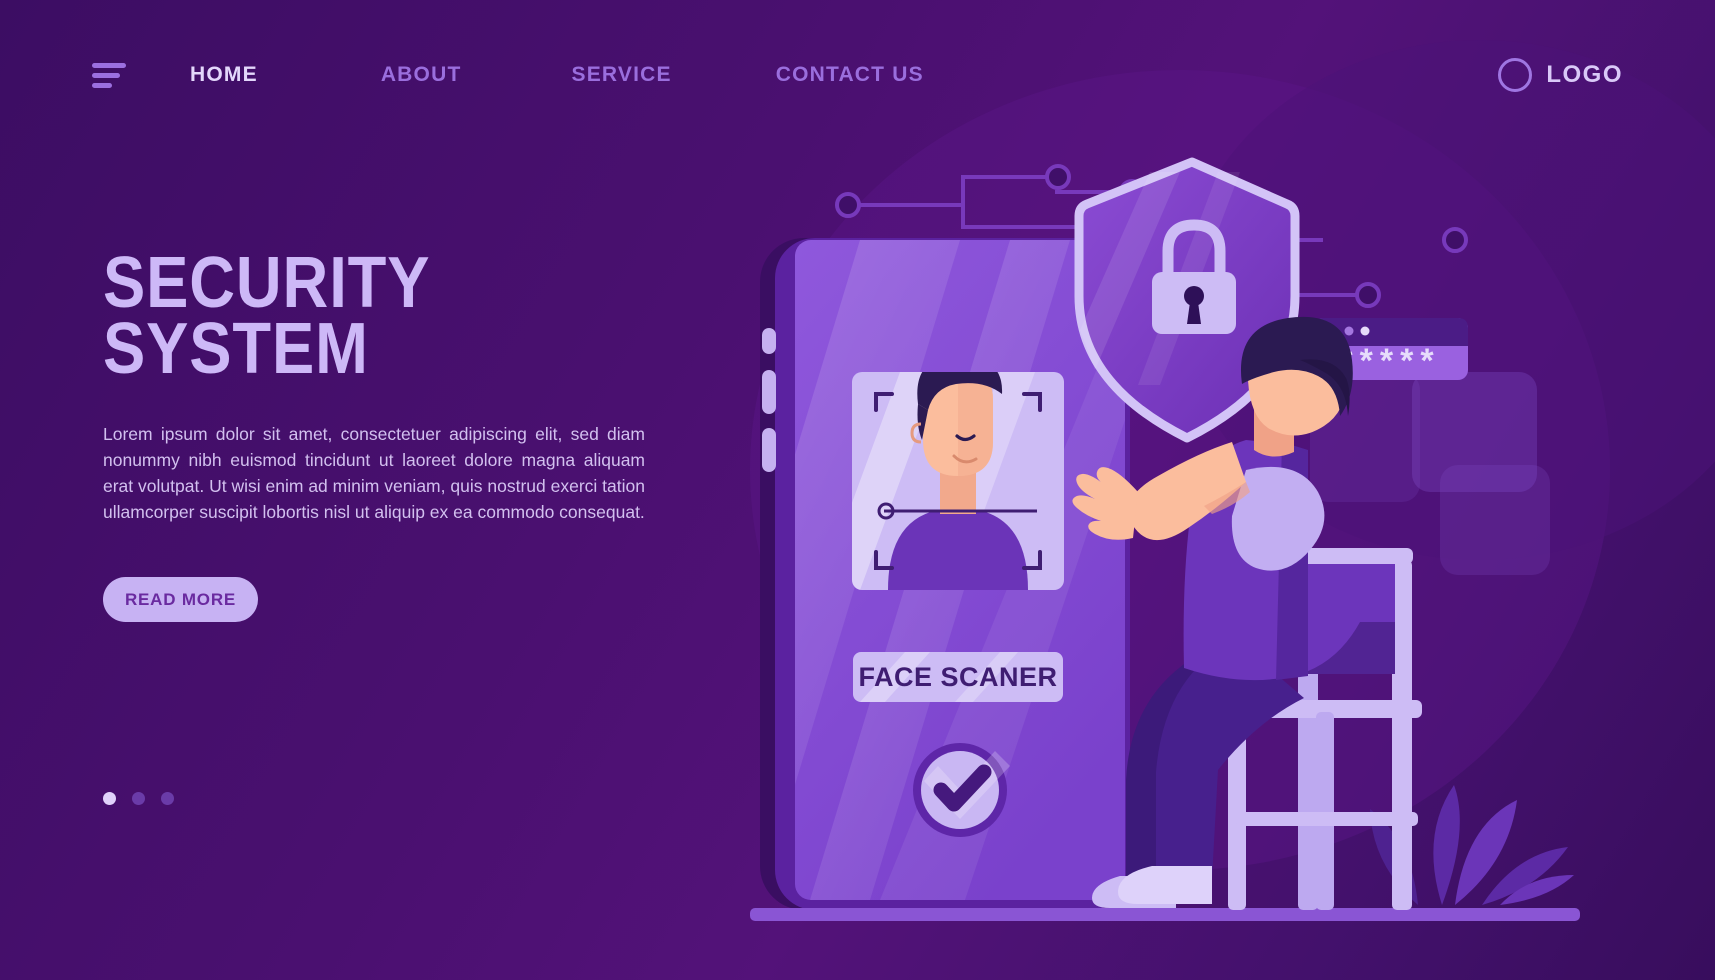 The height and width of the screenshot is (980, 1715). I want to click on nav-item-about: ABOUT, so click(421, 75).